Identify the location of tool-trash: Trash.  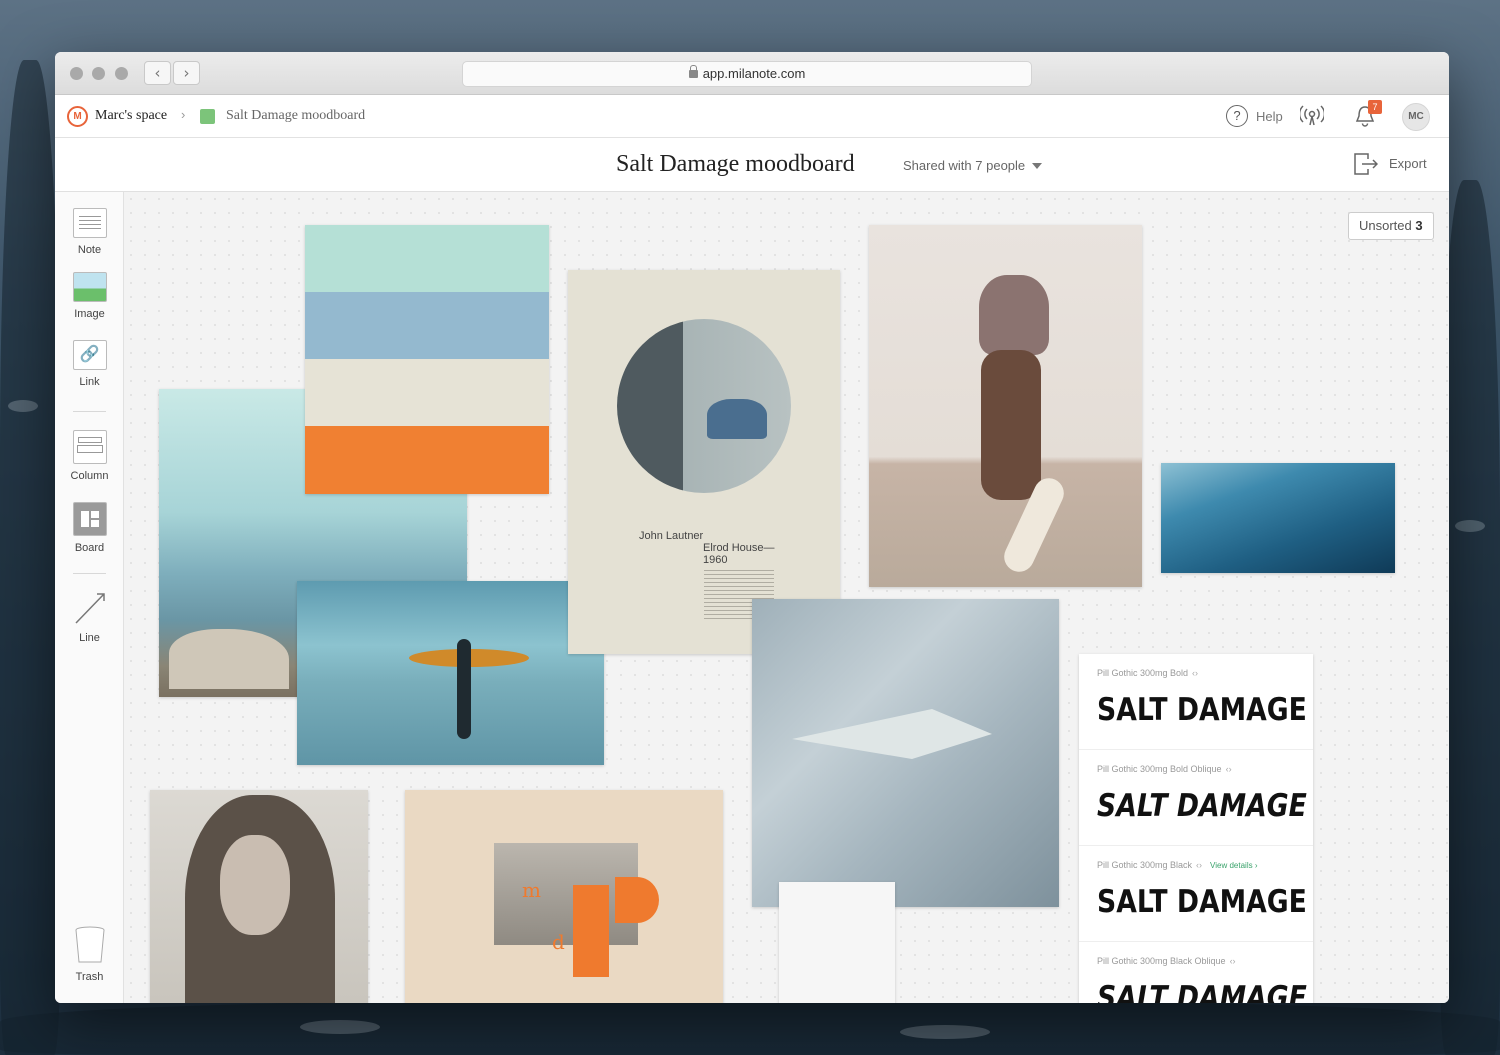
(89, 954).